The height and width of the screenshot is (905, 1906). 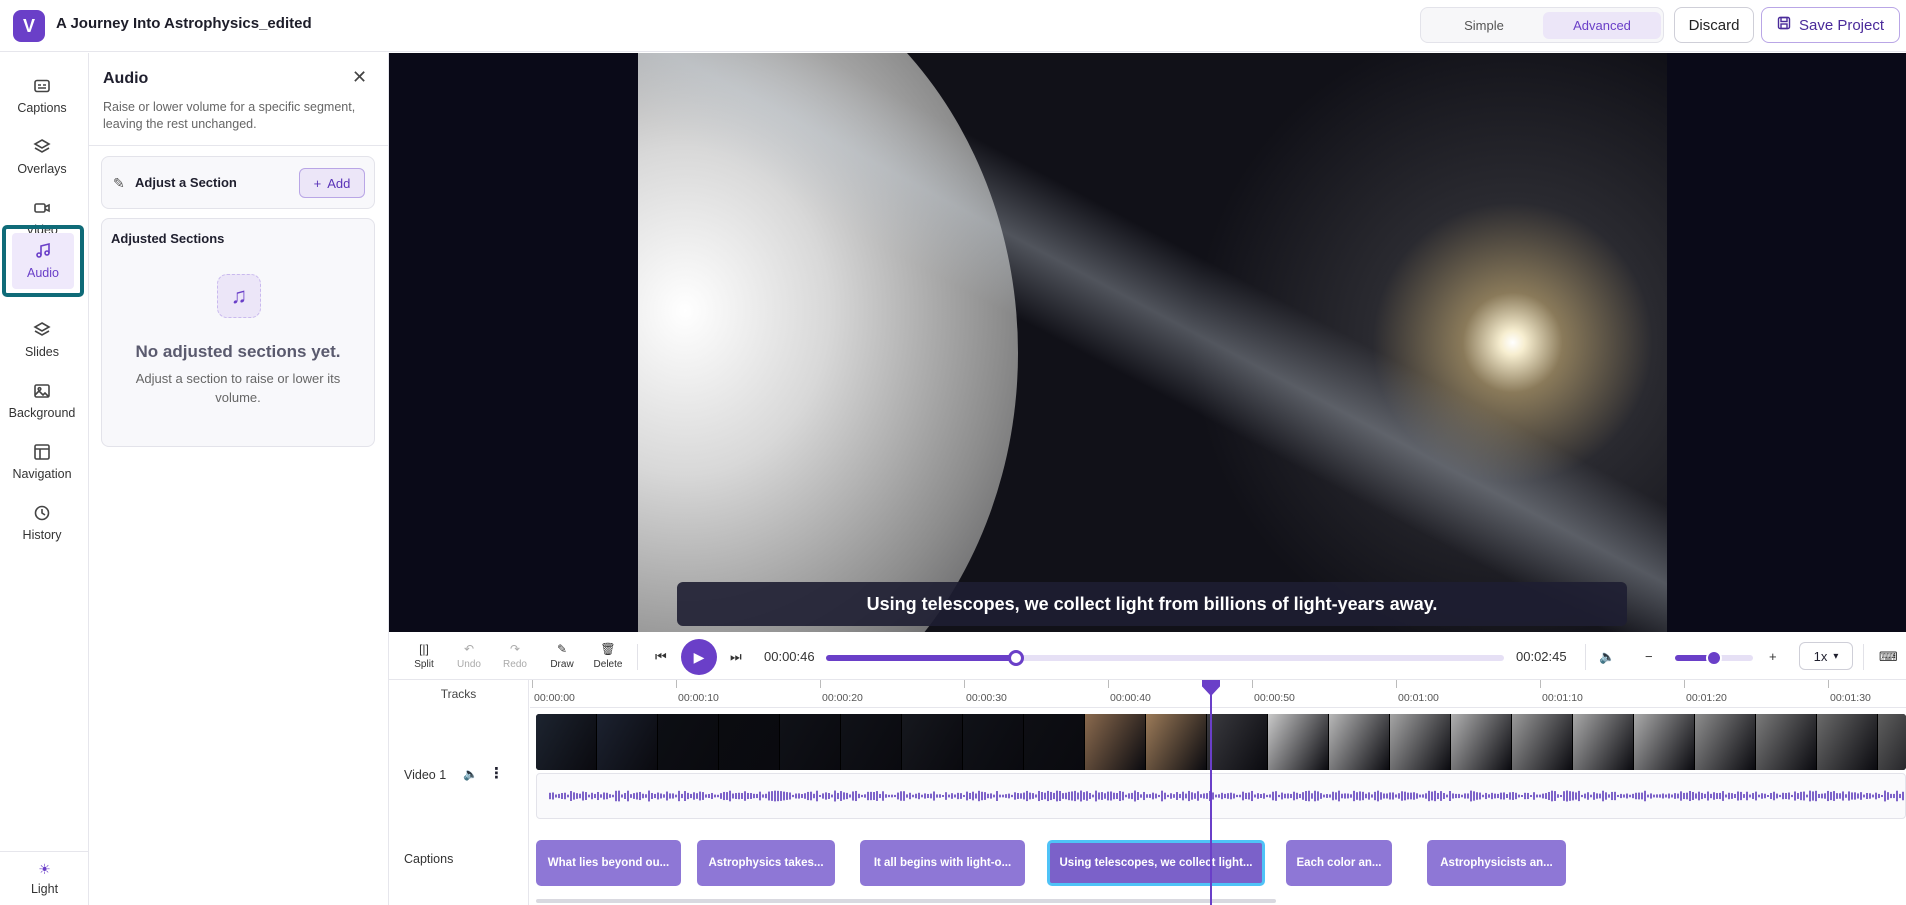 What do you see at coordinates (906, 901) in the screenshot?
I see `timeline-scrollbar` at bounding box center [906, 901].